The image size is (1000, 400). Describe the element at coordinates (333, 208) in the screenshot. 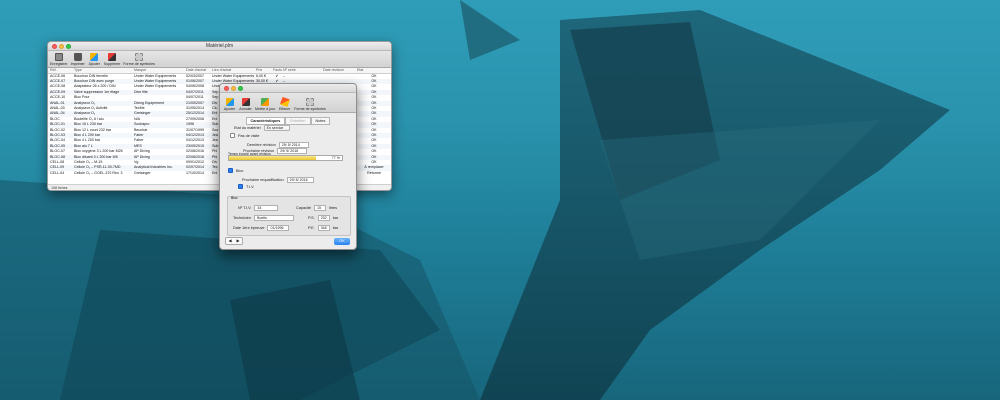

I see `capacite-unit: litres` at that location.